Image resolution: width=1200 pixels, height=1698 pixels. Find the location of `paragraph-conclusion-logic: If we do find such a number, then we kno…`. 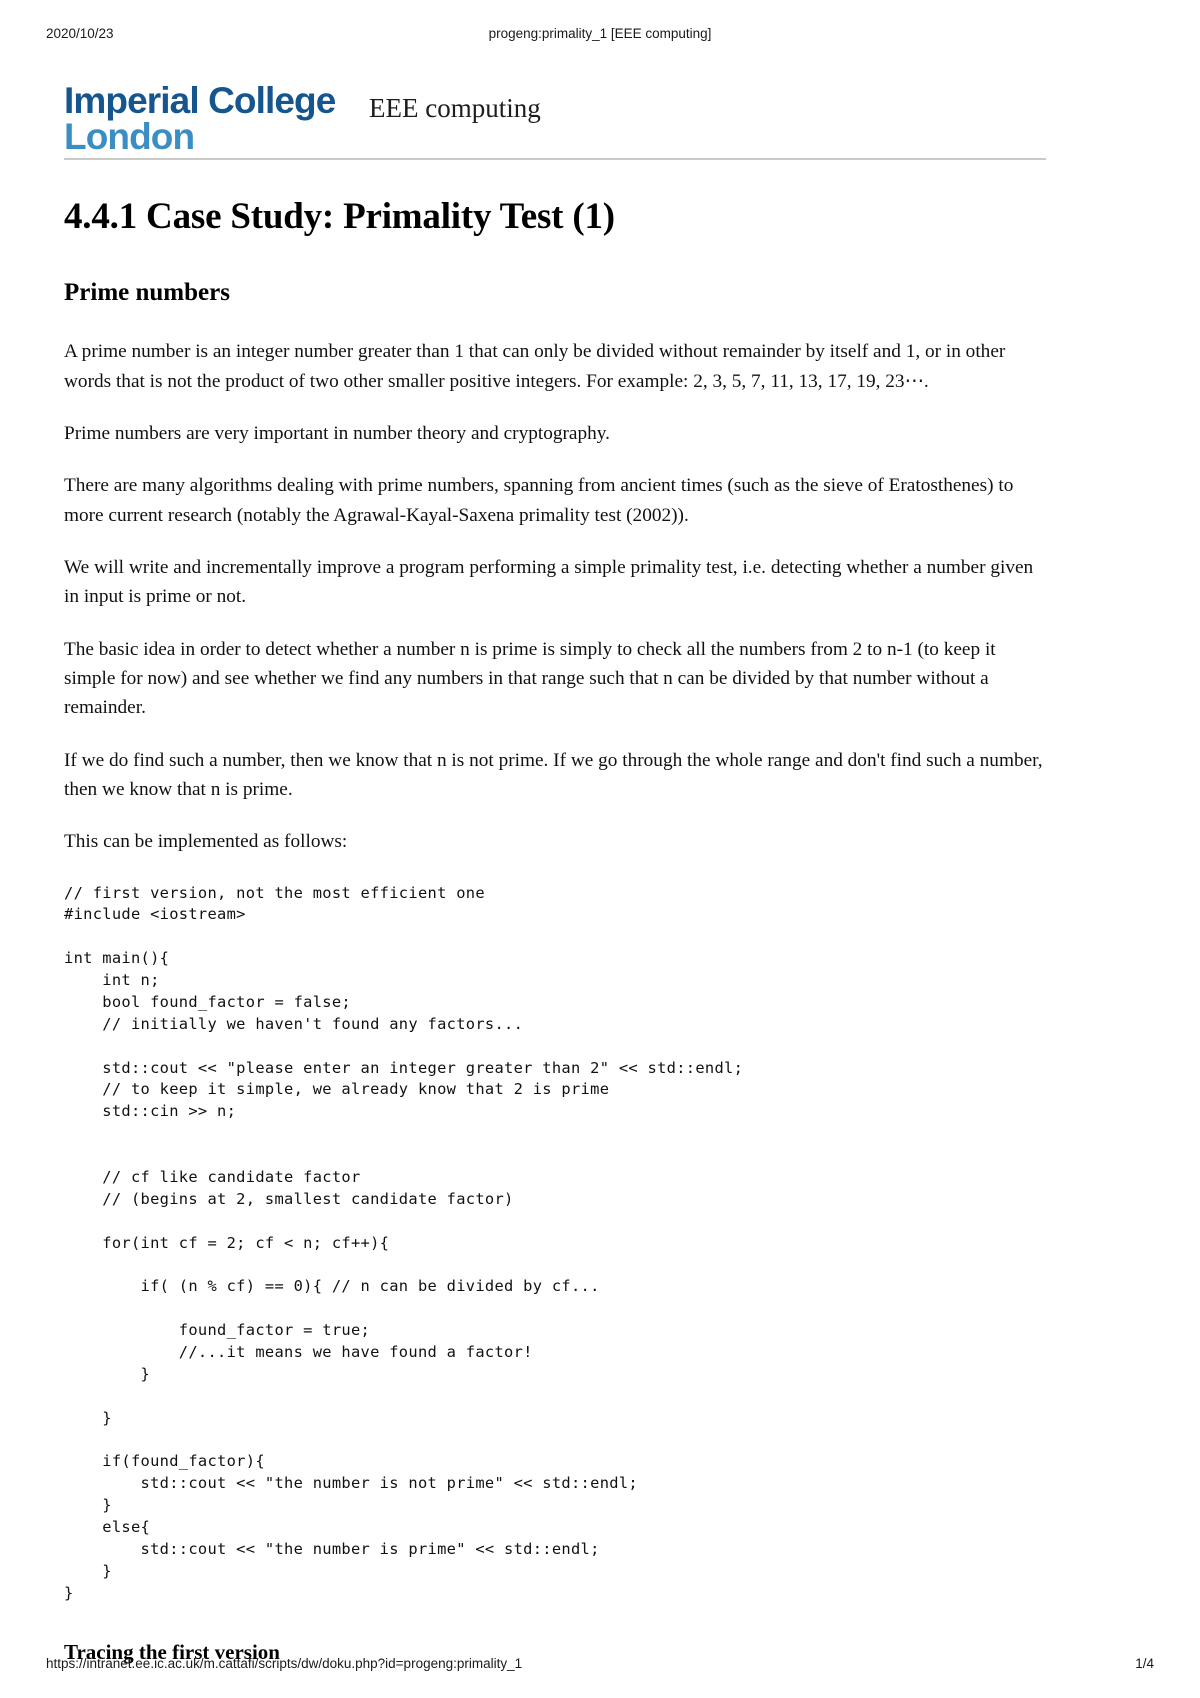

paragraph-conclusion-logic: If we do find such a number, then we kno… is located at coordinates (553, 774).